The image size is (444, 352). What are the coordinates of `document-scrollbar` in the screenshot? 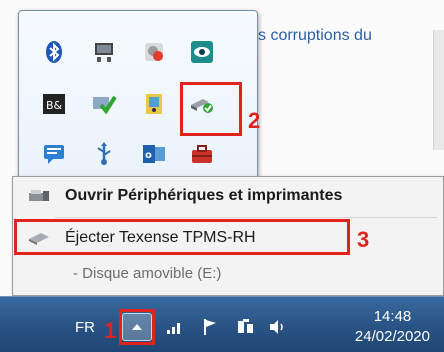 It's located at (438, 90).